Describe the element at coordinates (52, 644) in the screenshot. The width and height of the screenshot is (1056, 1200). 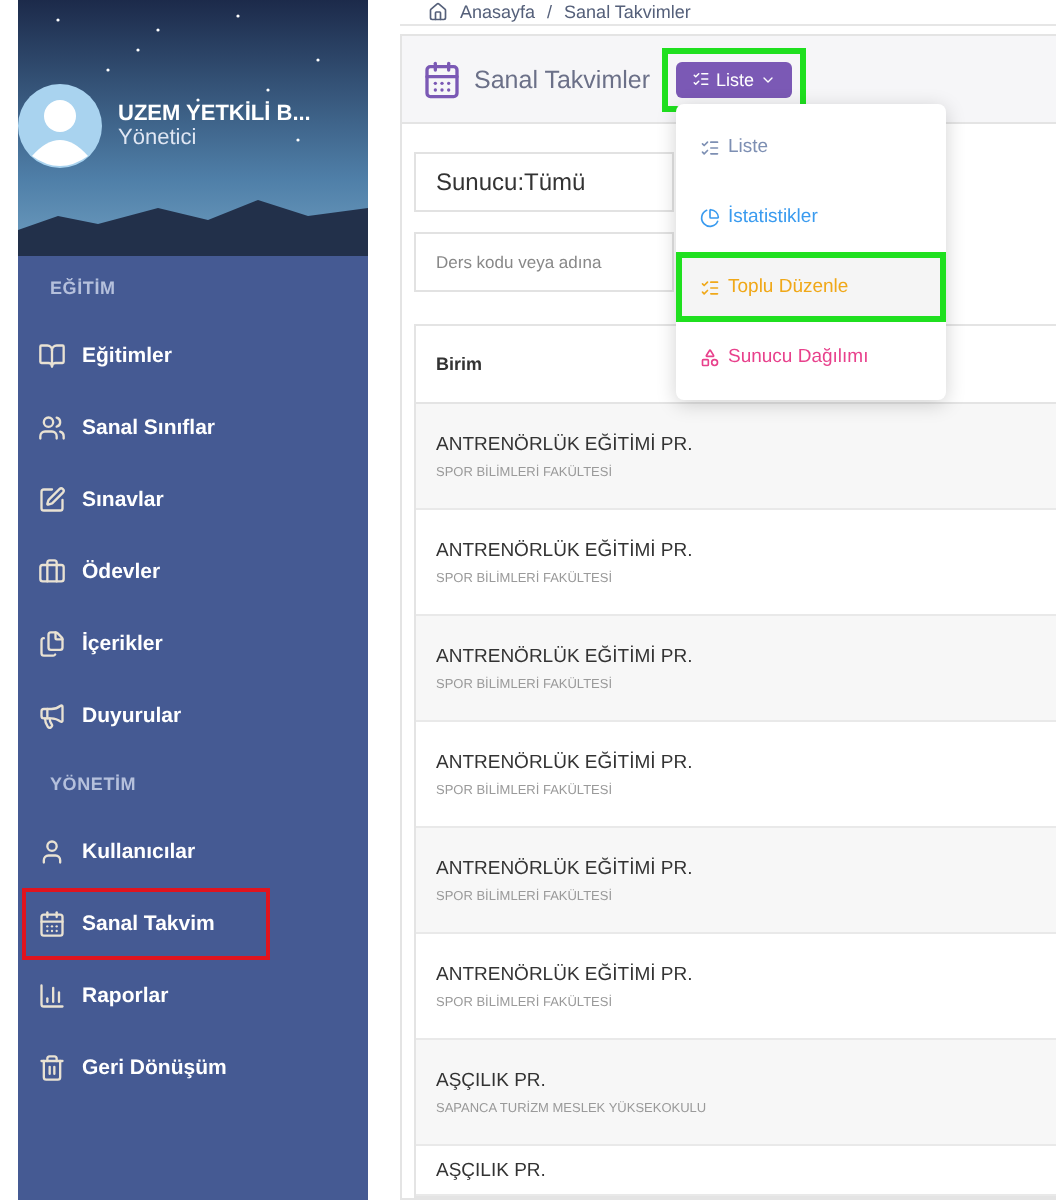
I see `files-icon` at that location.